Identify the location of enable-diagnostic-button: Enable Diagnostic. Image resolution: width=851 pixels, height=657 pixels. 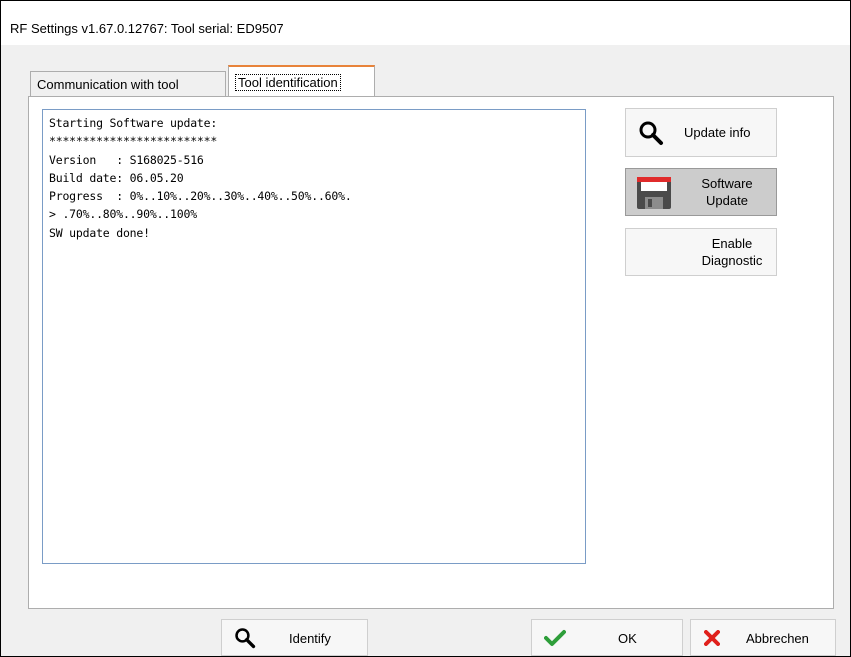
(701, 252).